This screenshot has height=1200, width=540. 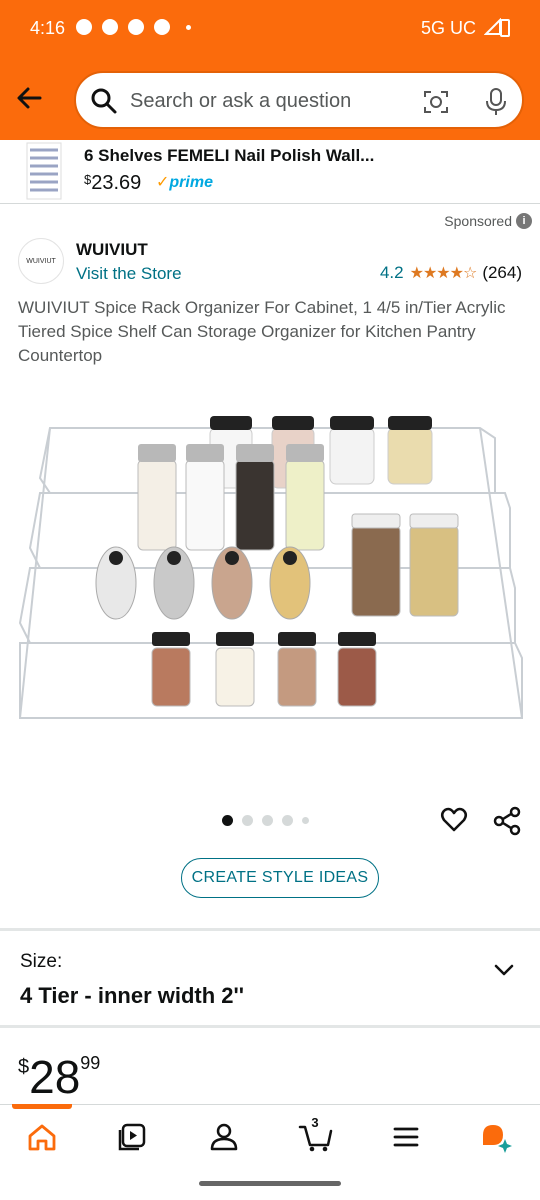 I want to click on active-tab-indicator, so click(x=42, y=1106).